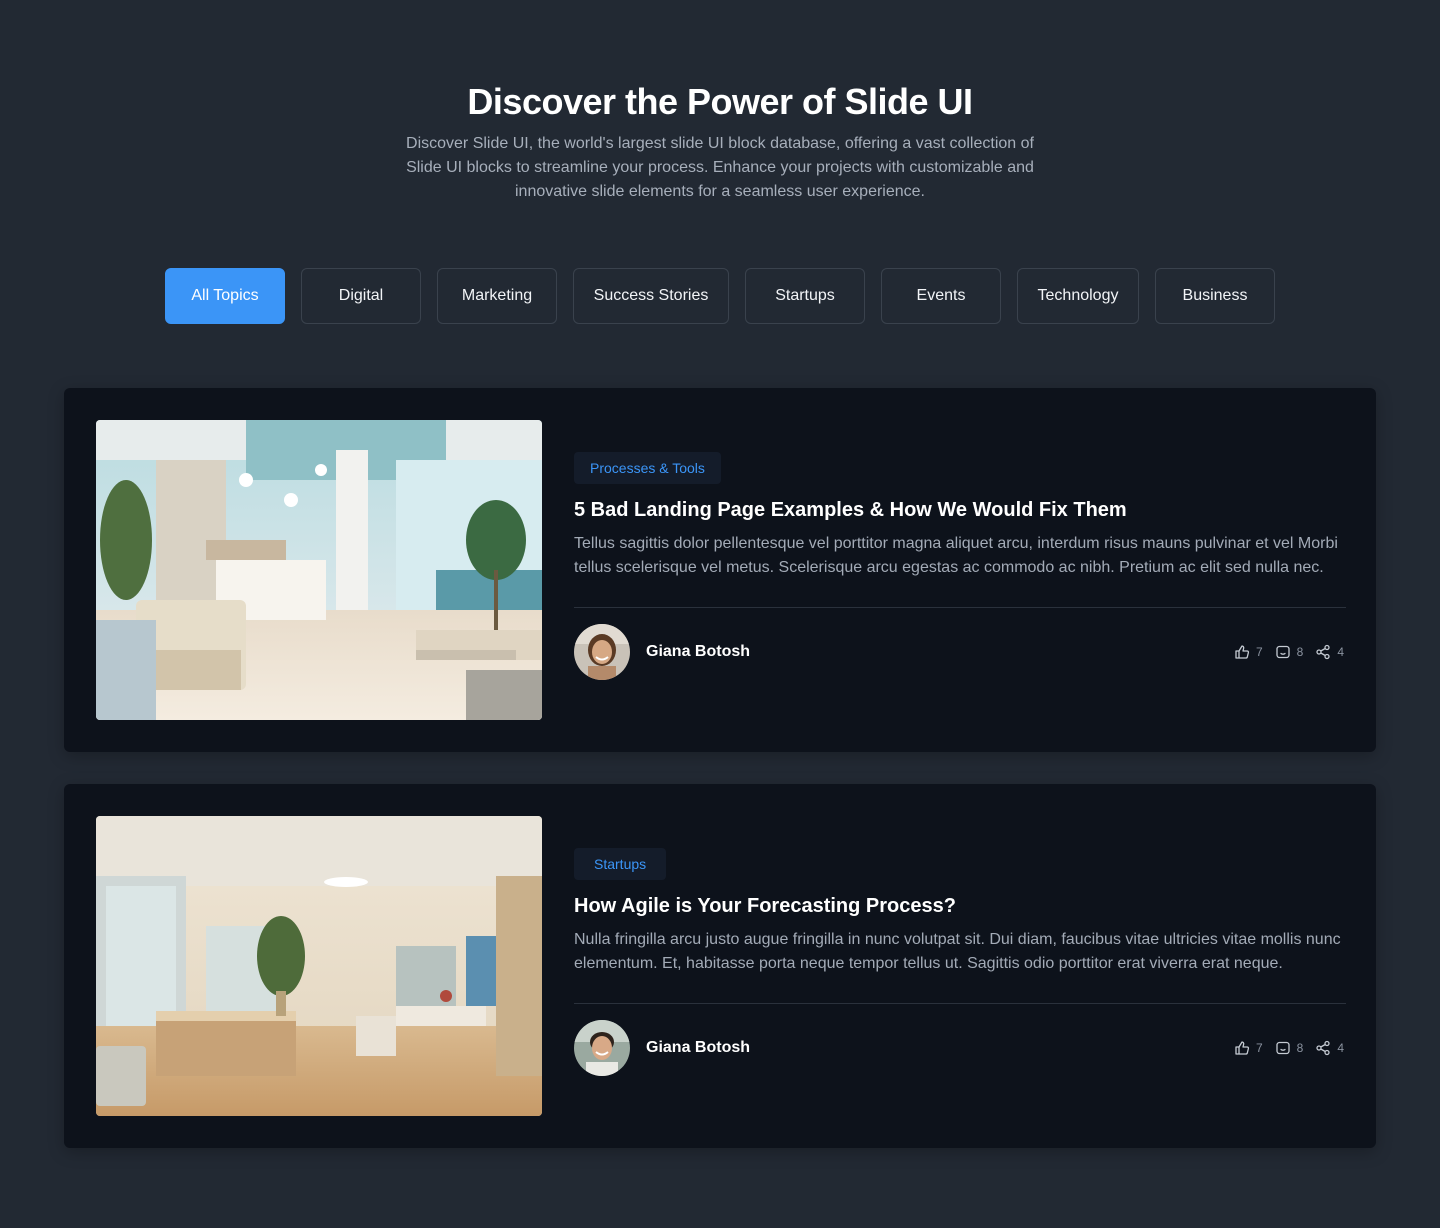  Describe the element at coordinates (941, 296) in the screenshot. I see `filter-events: Events` at that location.